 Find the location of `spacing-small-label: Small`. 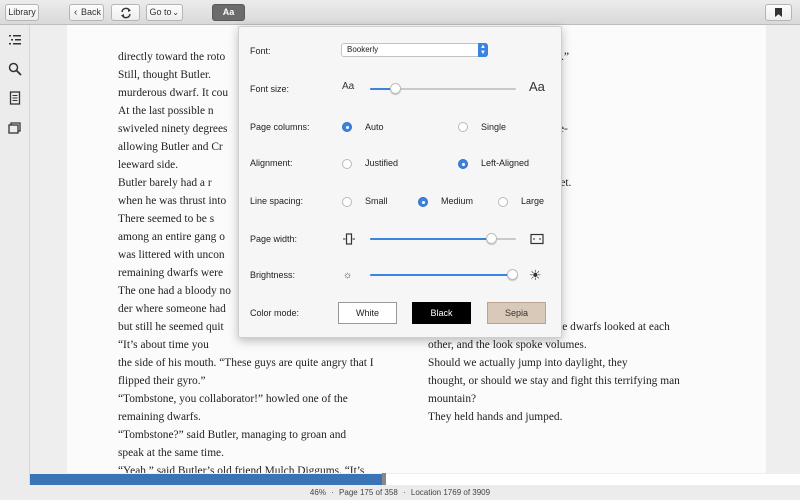

spacing-small-label: Small is located at coordinates (376, 201).